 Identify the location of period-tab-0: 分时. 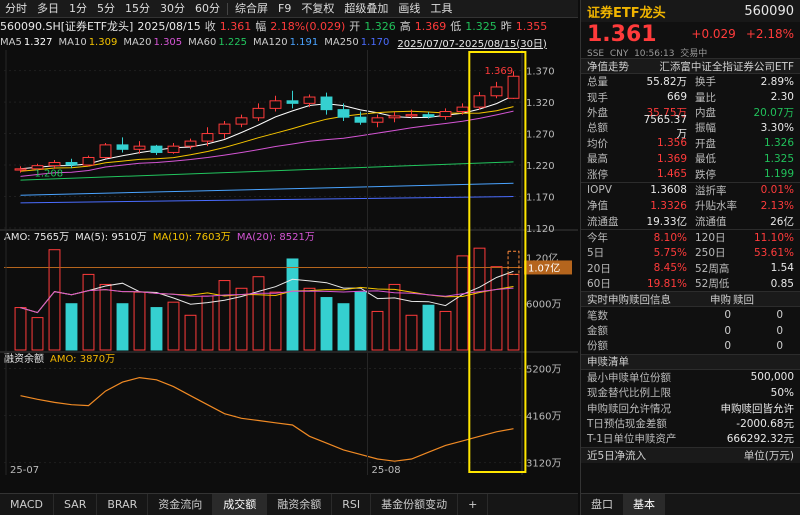
(16, 9).